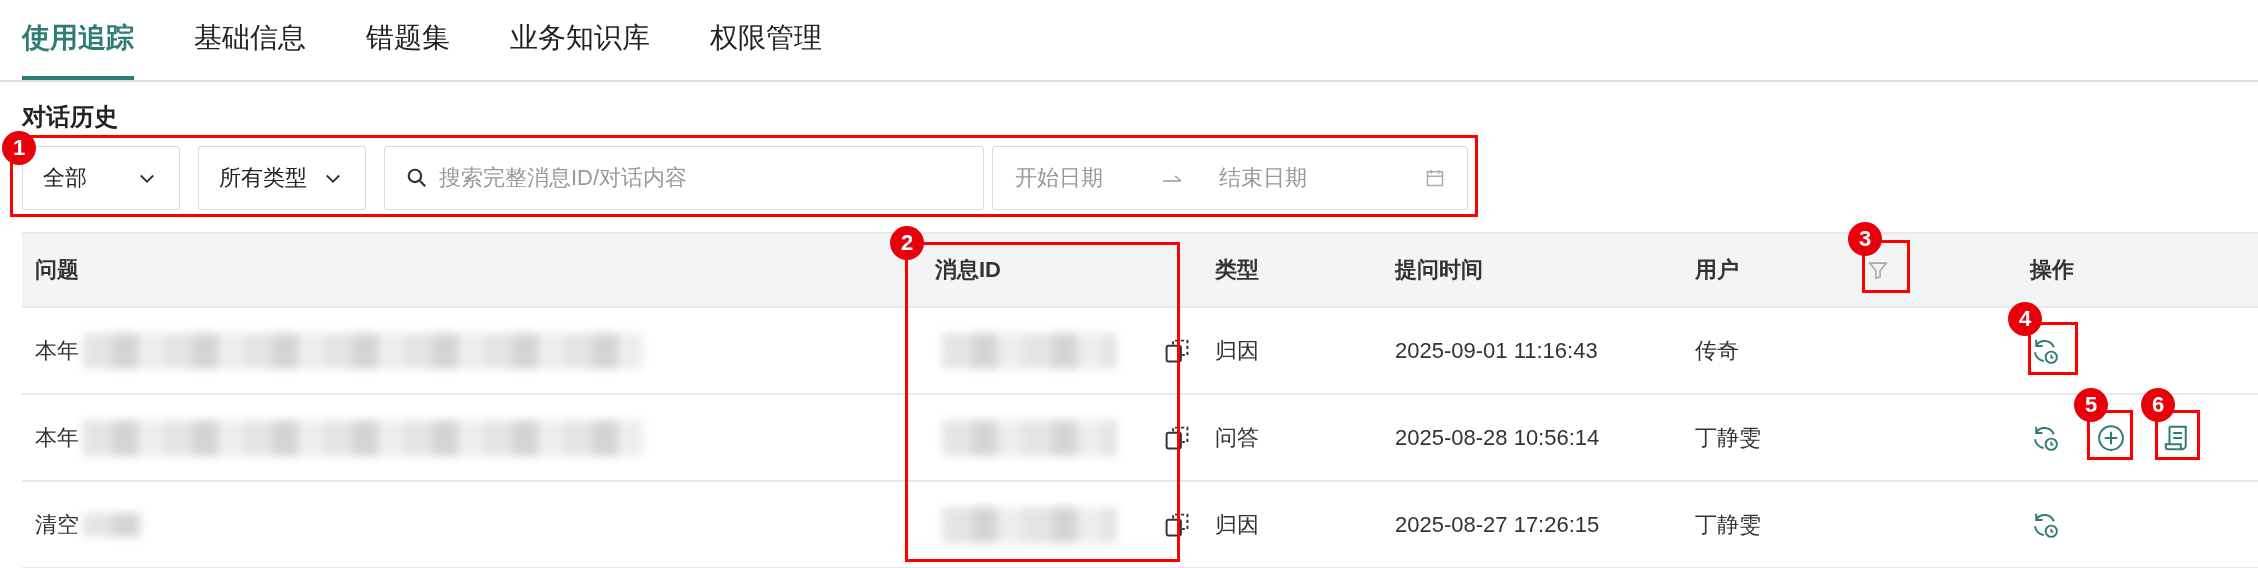 The width and height of the screenshot is (2258, 568). Describe the element at coordinates (1140, 525) in the screenshot. I see `table-row: 清空 归因 2025-08-27 17:26:15 丁静雯` at that location.